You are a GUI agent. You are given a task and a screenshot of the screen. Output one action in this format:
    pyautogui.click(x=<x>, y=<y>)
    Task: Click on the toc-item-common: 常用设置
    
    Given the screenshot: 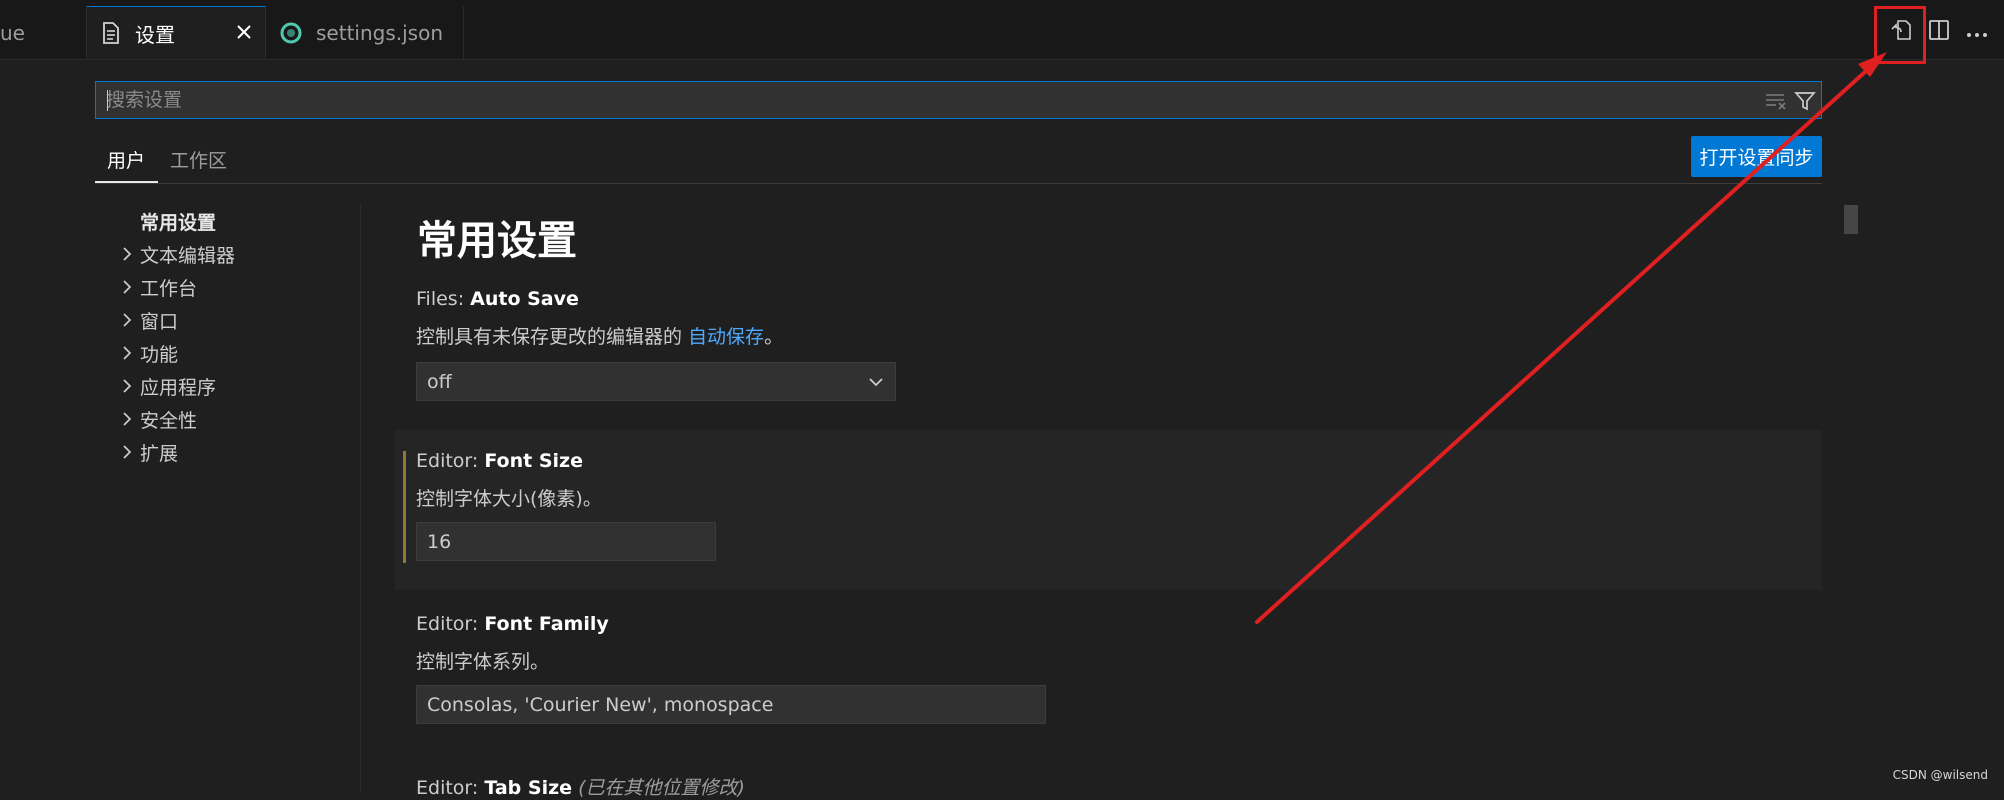 What is the action you would take?
    pyautogui.click(x=178, y=221)
    